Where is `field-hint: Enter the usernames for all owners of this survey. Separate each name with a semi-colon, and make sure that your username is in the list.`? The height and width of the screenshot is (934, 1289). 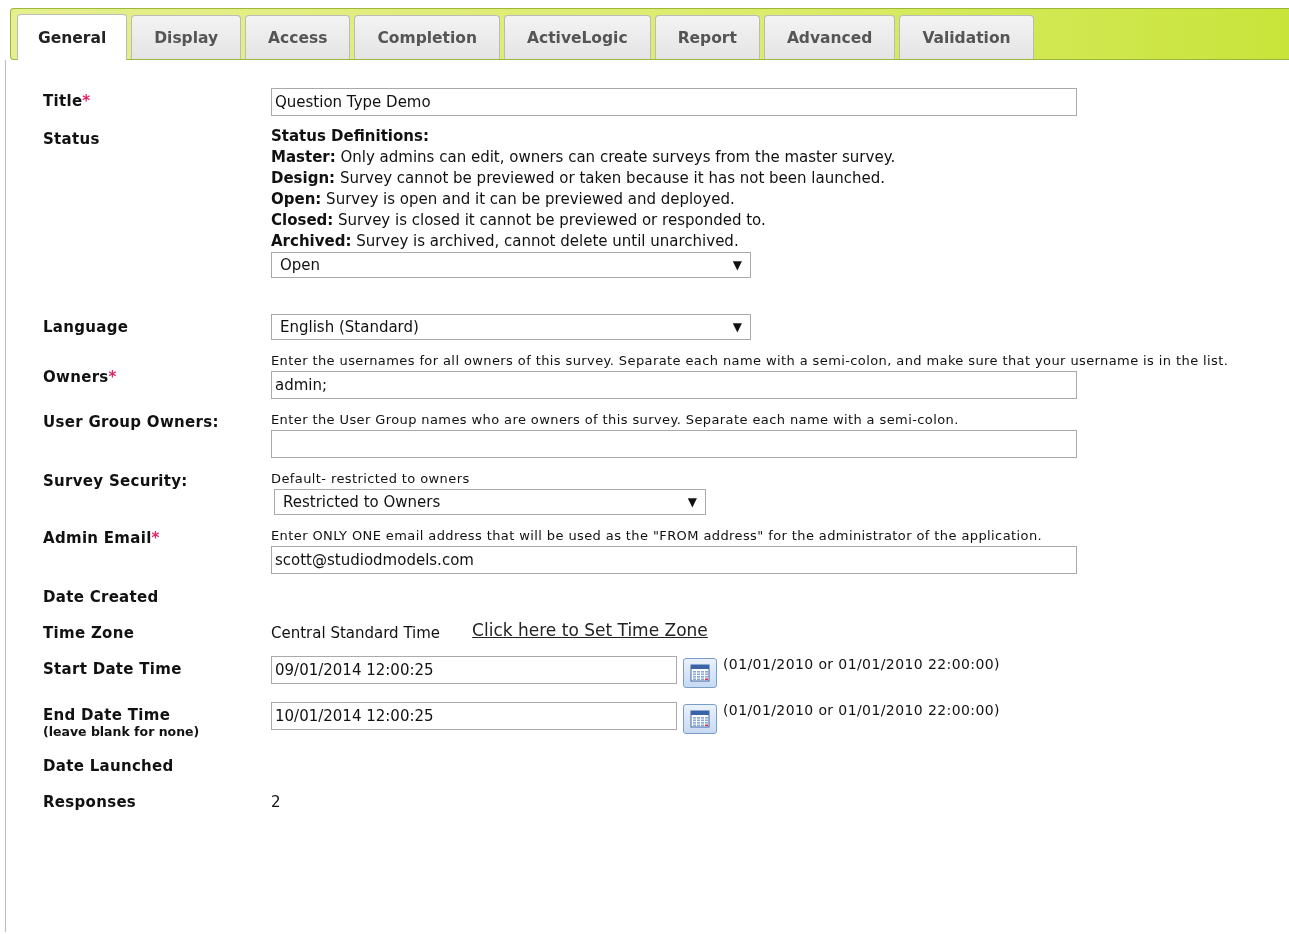
field-hint: Enter the usernames for all owners of this survey. Separate each name with a semi-colon, and make sure that your username is in the list. is located at coordinates (750, 361).